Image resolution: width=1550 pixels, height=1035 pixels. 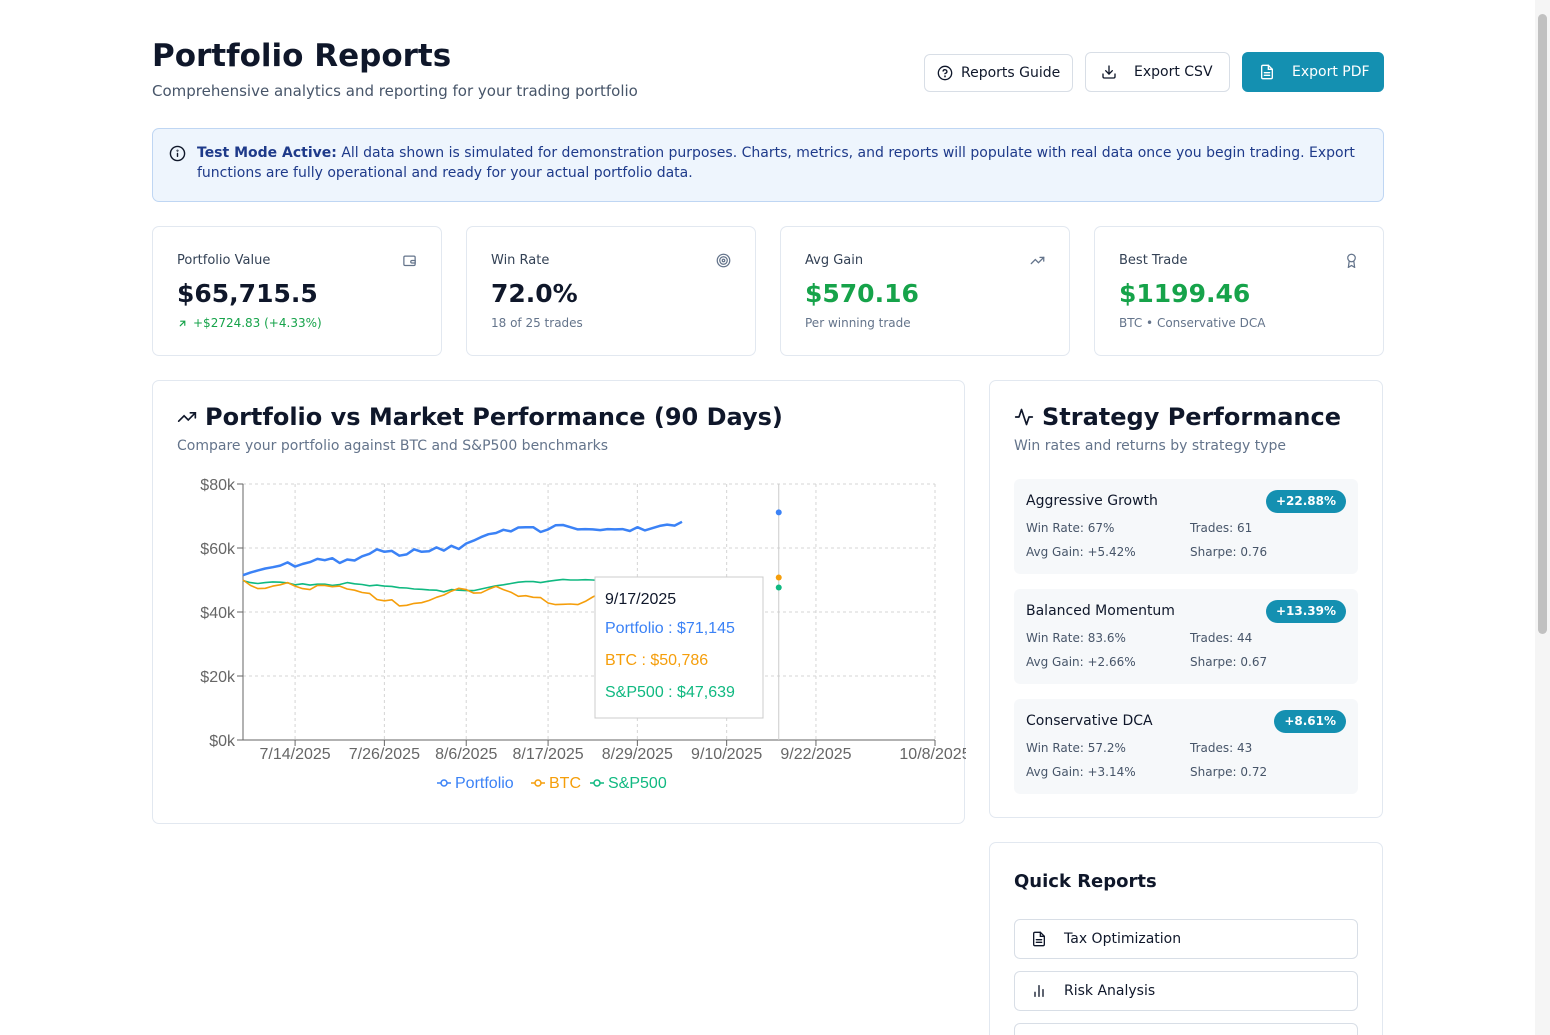 I want to click on strategy-return-badge: +22.88%, so click(x=1305, y=501).